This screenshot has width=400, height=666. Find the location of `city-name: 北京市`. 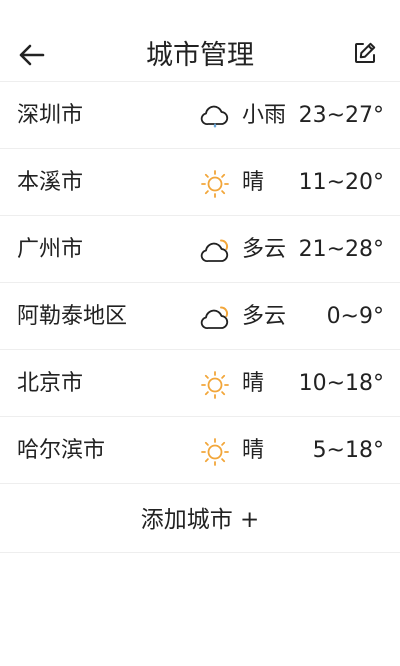

city-name: 北京市 is located at coordinates (50, 383).